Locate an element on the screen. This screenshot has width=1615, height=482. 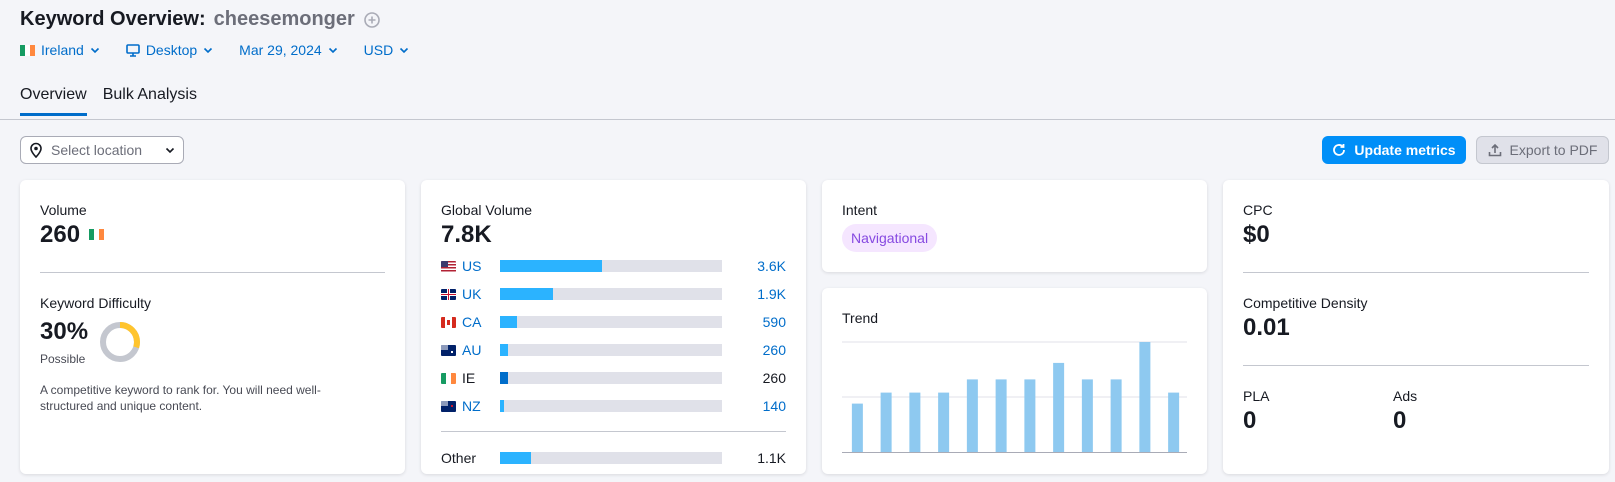
country-code: AU is located at coordinates (481, 350).